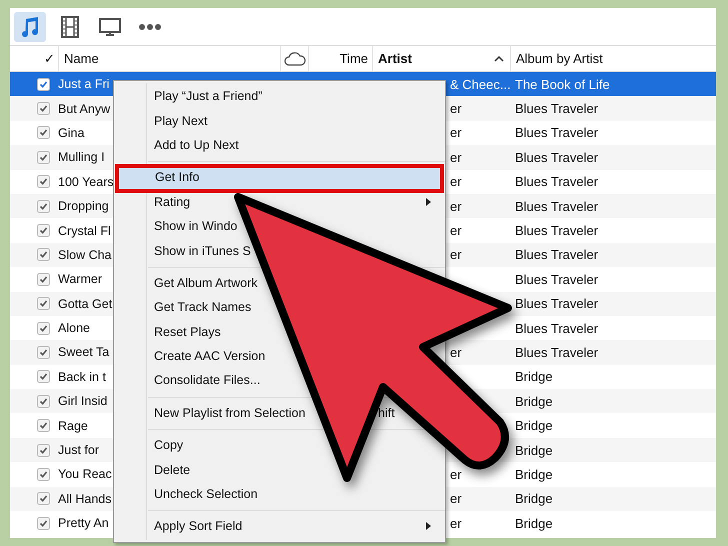 Image resolution: width=728 pixels, height=546 pixels. Describe the element at coordinates (78, 450) in the screenshot. I see `track-name: Just for` at that location.